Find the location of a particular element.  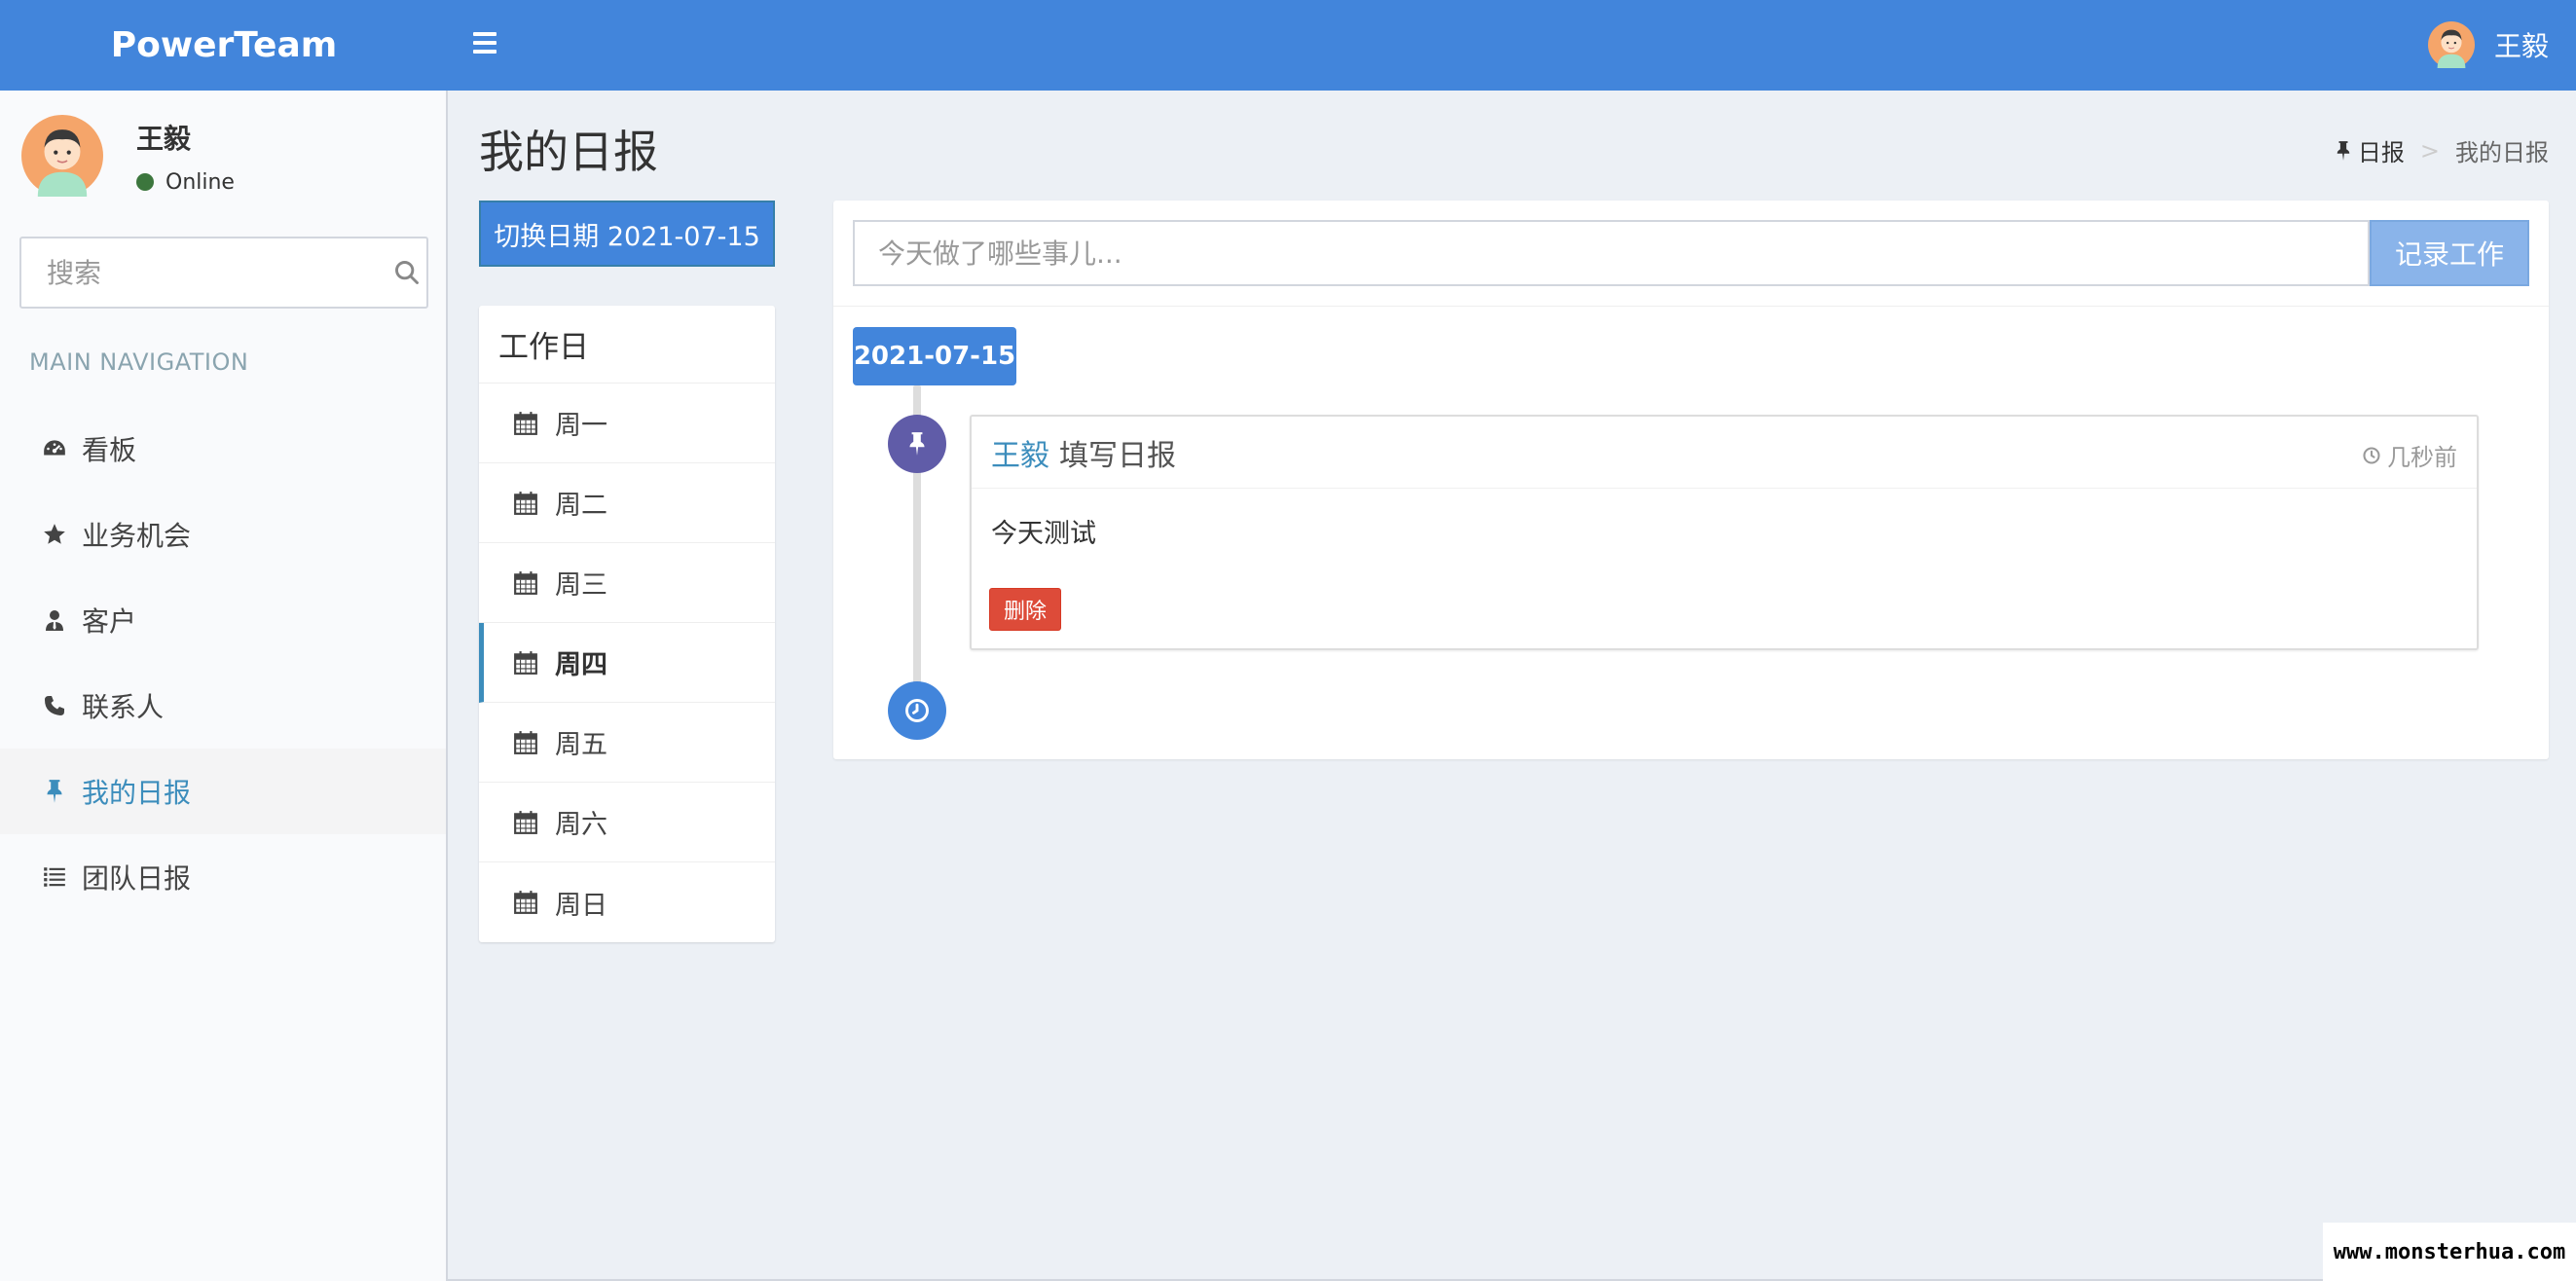

record-work-button: 记录工作 is located at coordinates (2449, 253).